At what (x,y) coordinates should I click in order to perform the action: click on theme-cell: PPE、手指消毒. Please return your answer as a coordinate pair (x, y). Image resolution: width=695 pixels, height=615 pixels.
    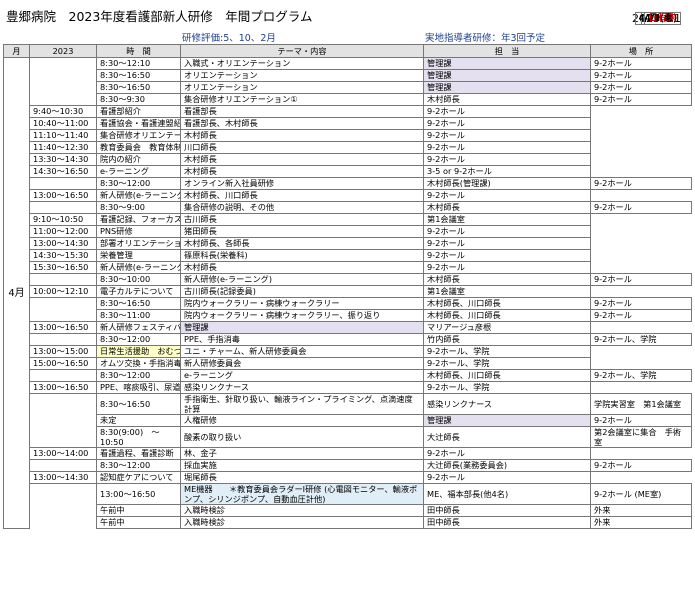
    Looking at the image, I should click on (302, 339).